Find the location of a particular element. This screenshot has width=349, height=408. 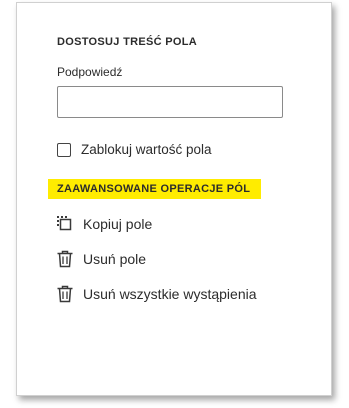

hint-label: Podpowiedź is located at coordinates (90, 72).